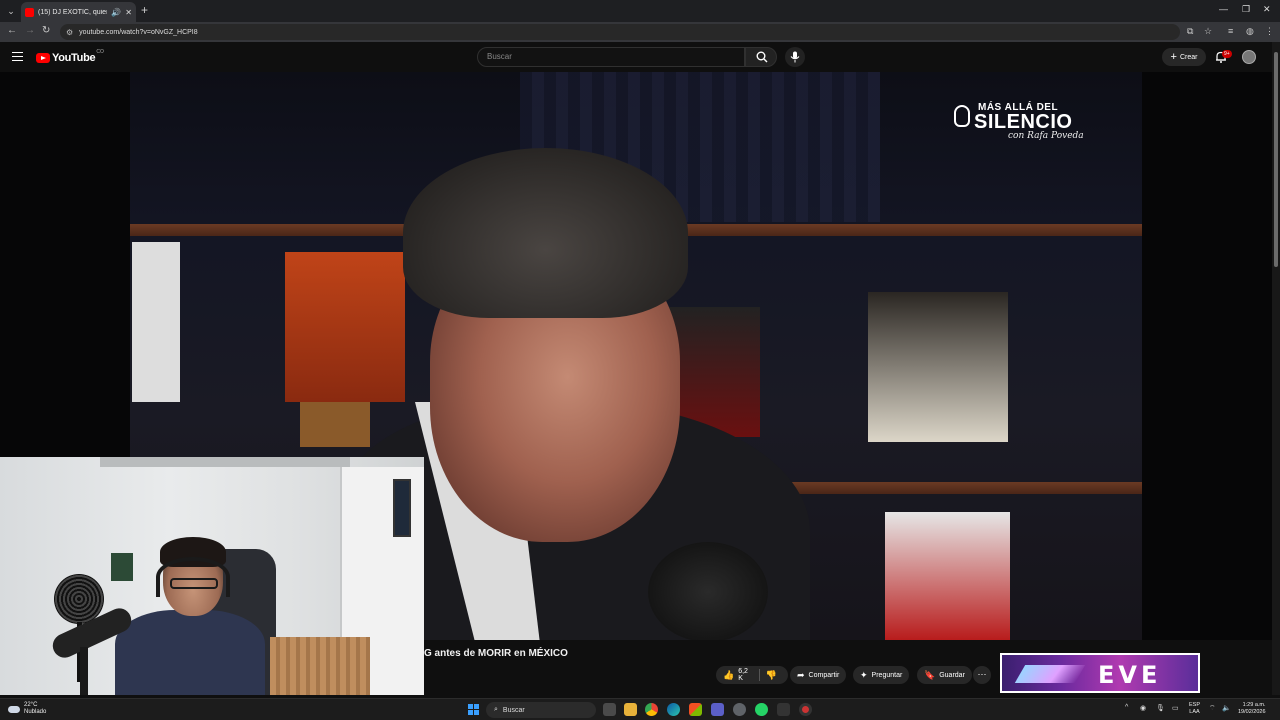 Image resolution: width=1280 pixels, height=720 pixels. What do you see at coordinates (1276, 159) in the screenshot?
I see `scrollbar-thumb` at bounding box center [1276, 159].